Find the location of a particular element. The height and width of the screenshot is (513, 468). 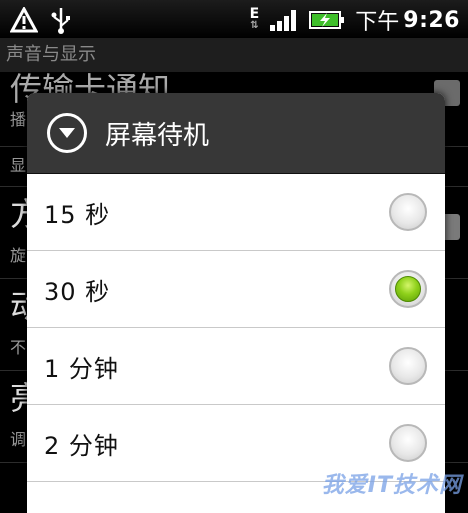

dropdown-arrow-icon is located at coordinates (67, 133).